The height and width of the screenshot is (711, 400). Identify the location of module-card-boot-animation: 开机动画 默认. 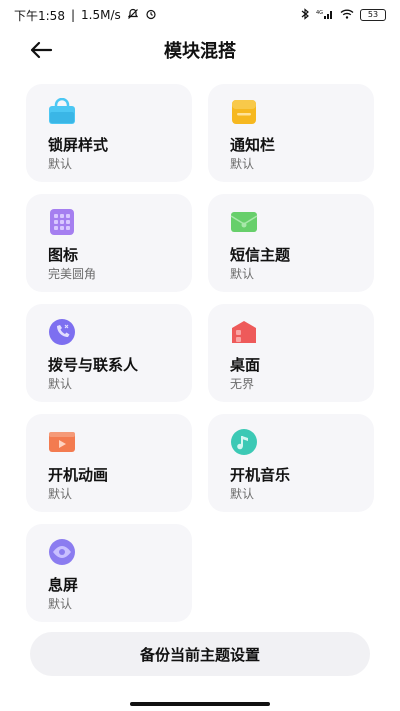
(109, 463).